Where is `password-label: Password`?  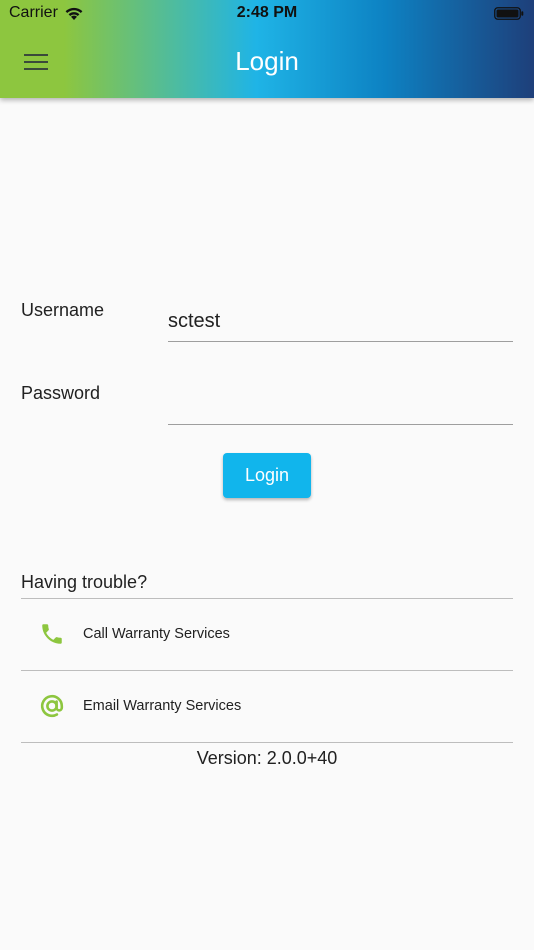
password-label: Password is located at coordinates (61, 393).